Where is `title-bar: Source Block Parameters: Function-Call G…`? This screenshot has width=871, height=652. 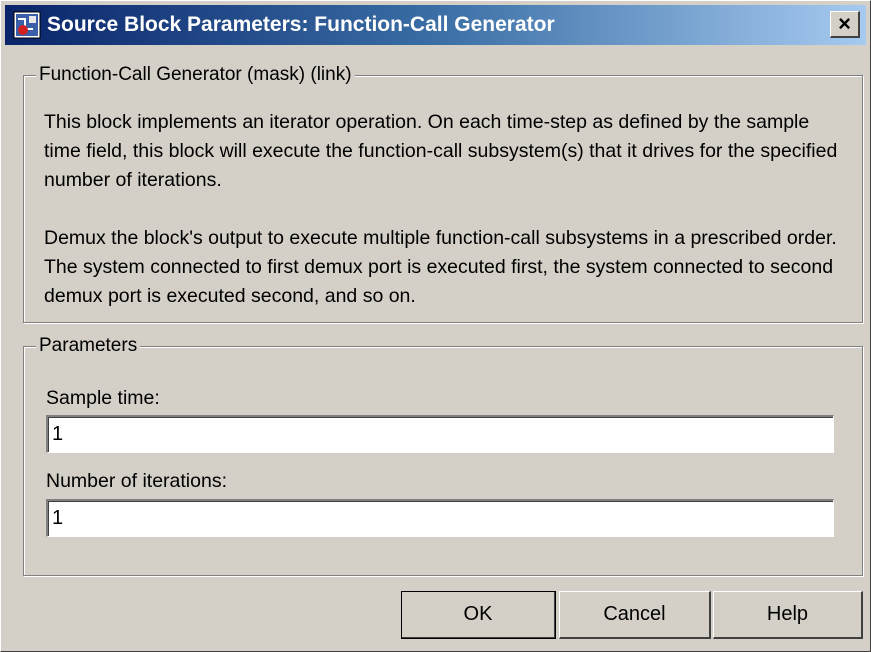
title-bar: Source Block Parameters: Function-Call G… is located at coordinates (435, 25).